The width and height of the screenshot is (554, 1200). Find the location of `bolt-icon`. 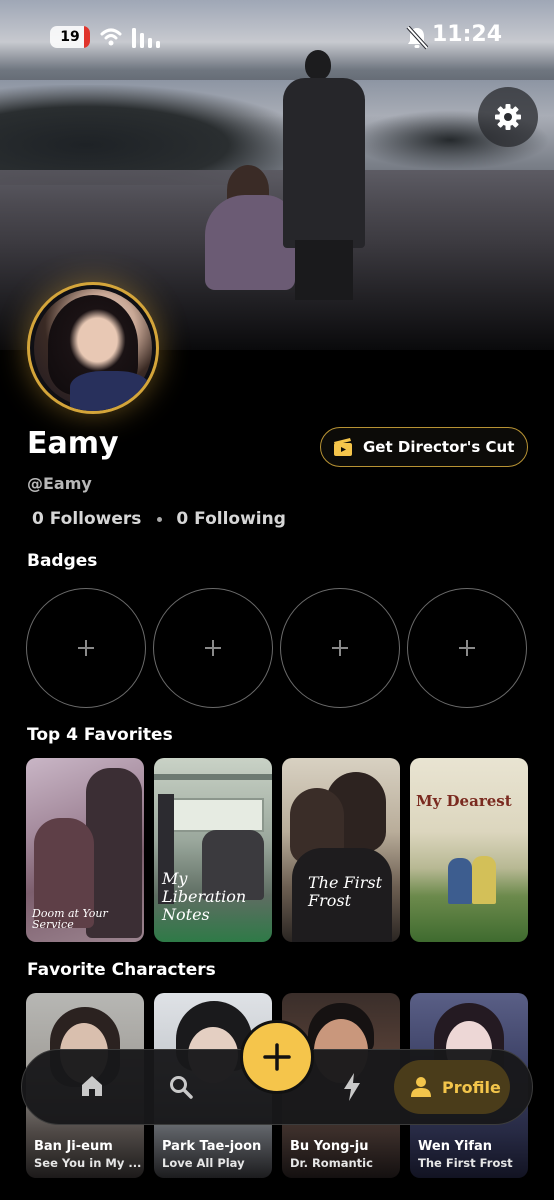

bolt-icon is located at coordinates (352, 1087).